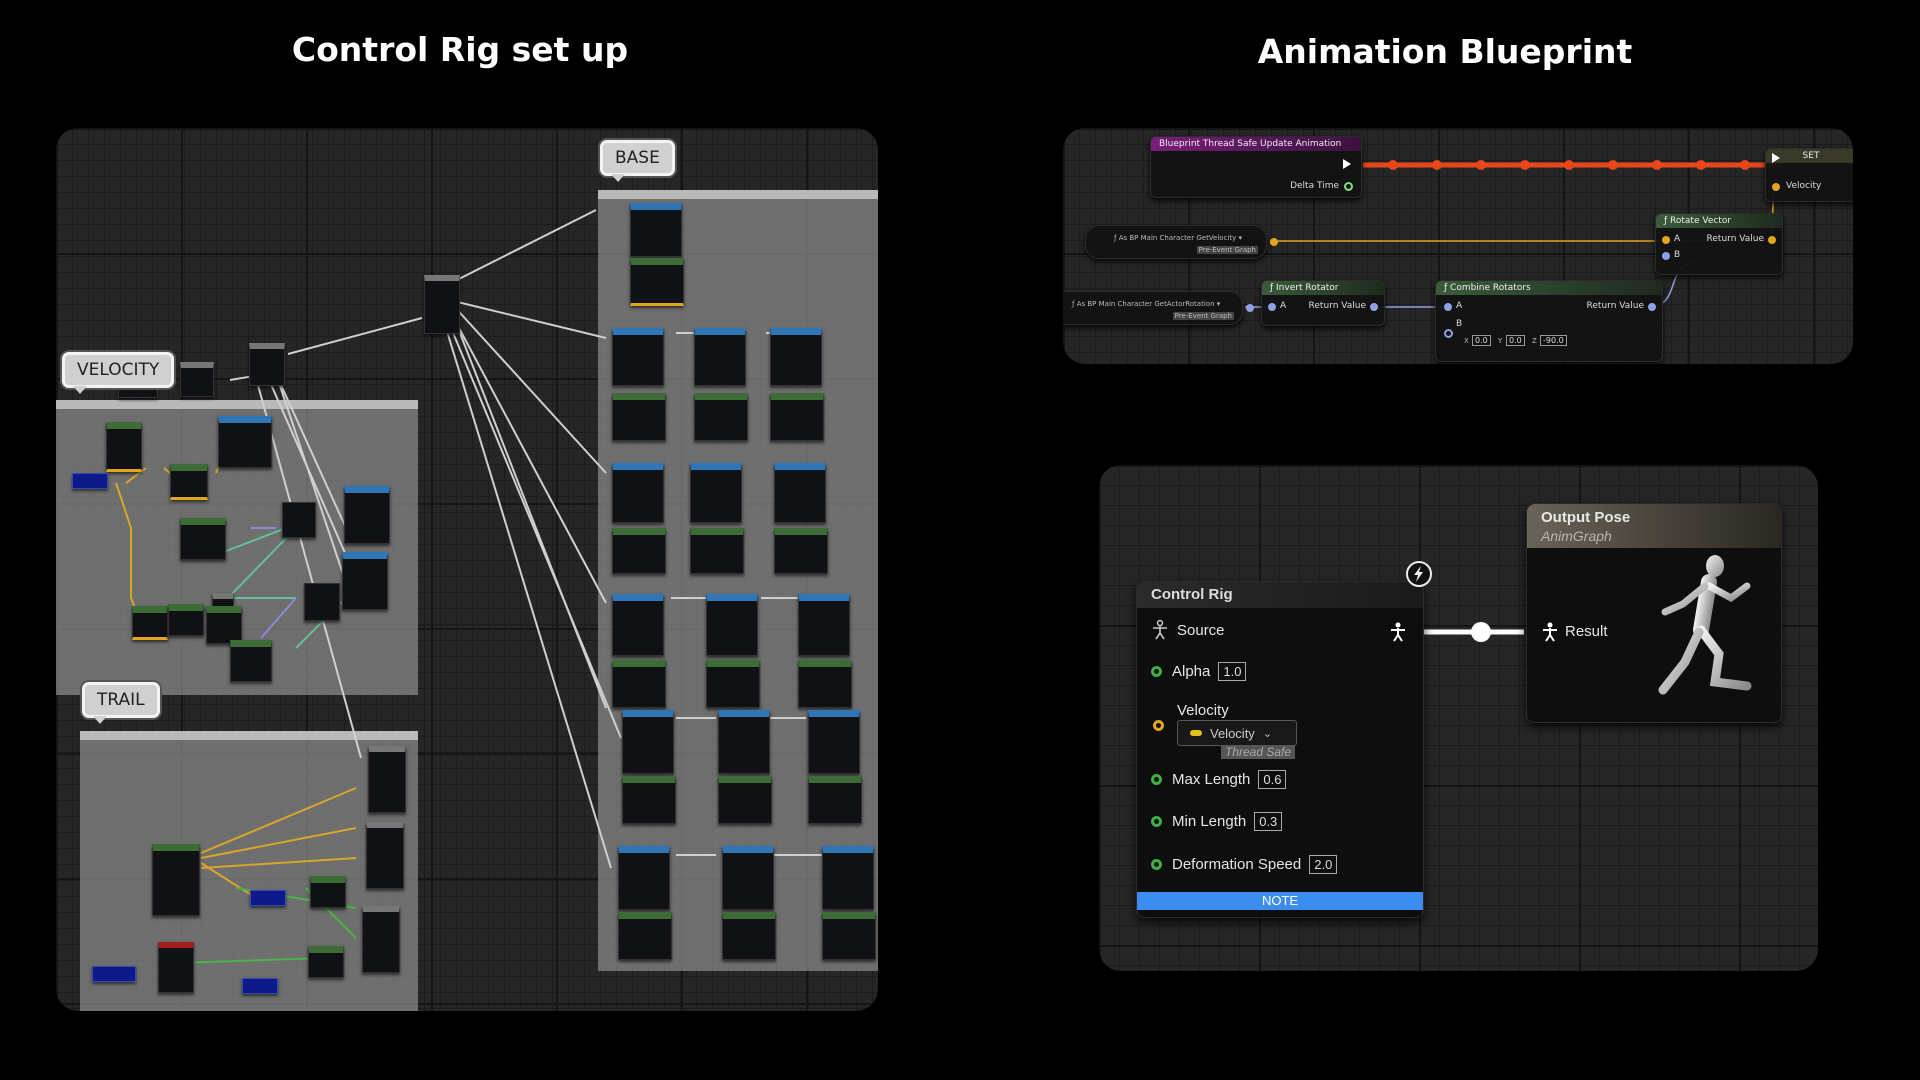  Describe the element at coordinates (1666, 240) in the screenshot. I see `rotate-a-pin` at that location.